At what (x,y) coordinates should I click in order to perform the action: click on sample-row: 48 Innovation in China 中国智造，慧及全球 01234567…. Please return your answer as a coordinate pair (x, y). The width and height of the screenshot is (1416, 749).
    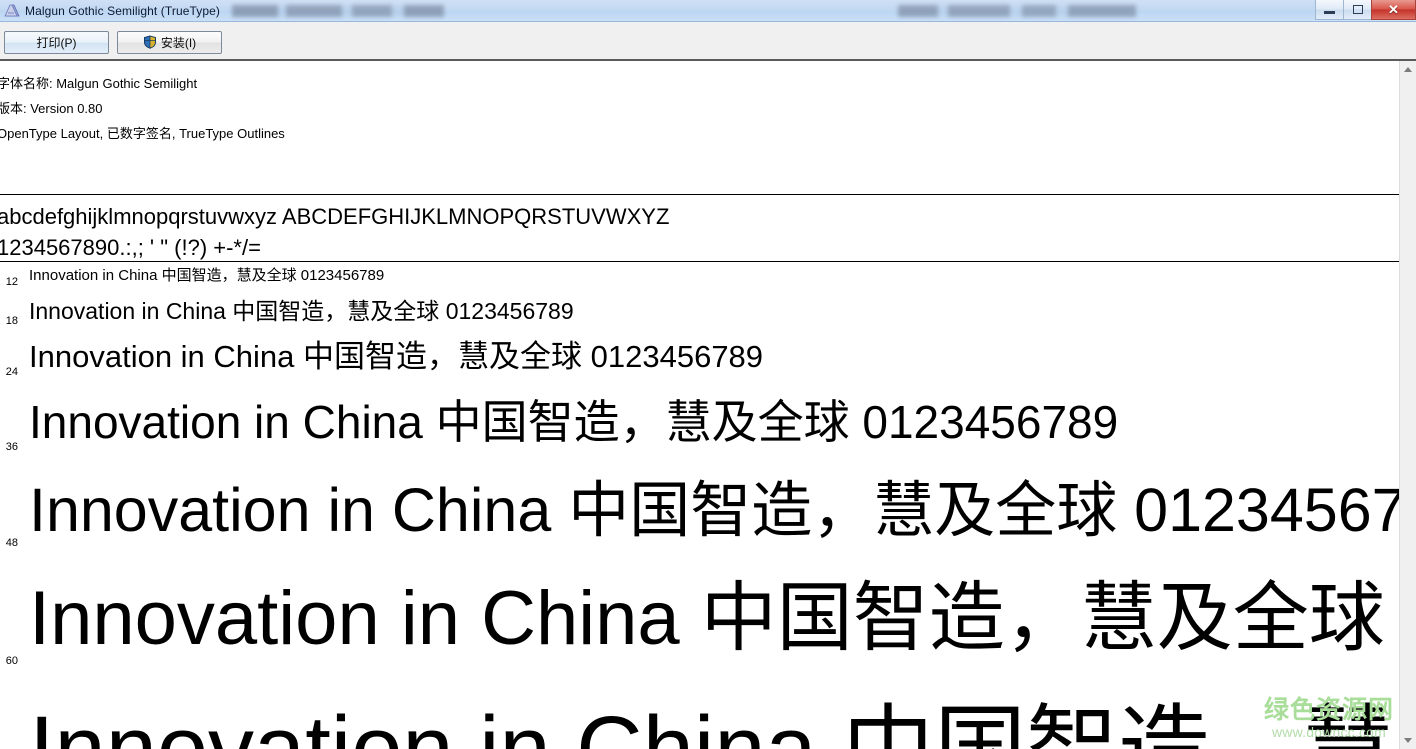
    Looking at the image, I should click on (699, 510).